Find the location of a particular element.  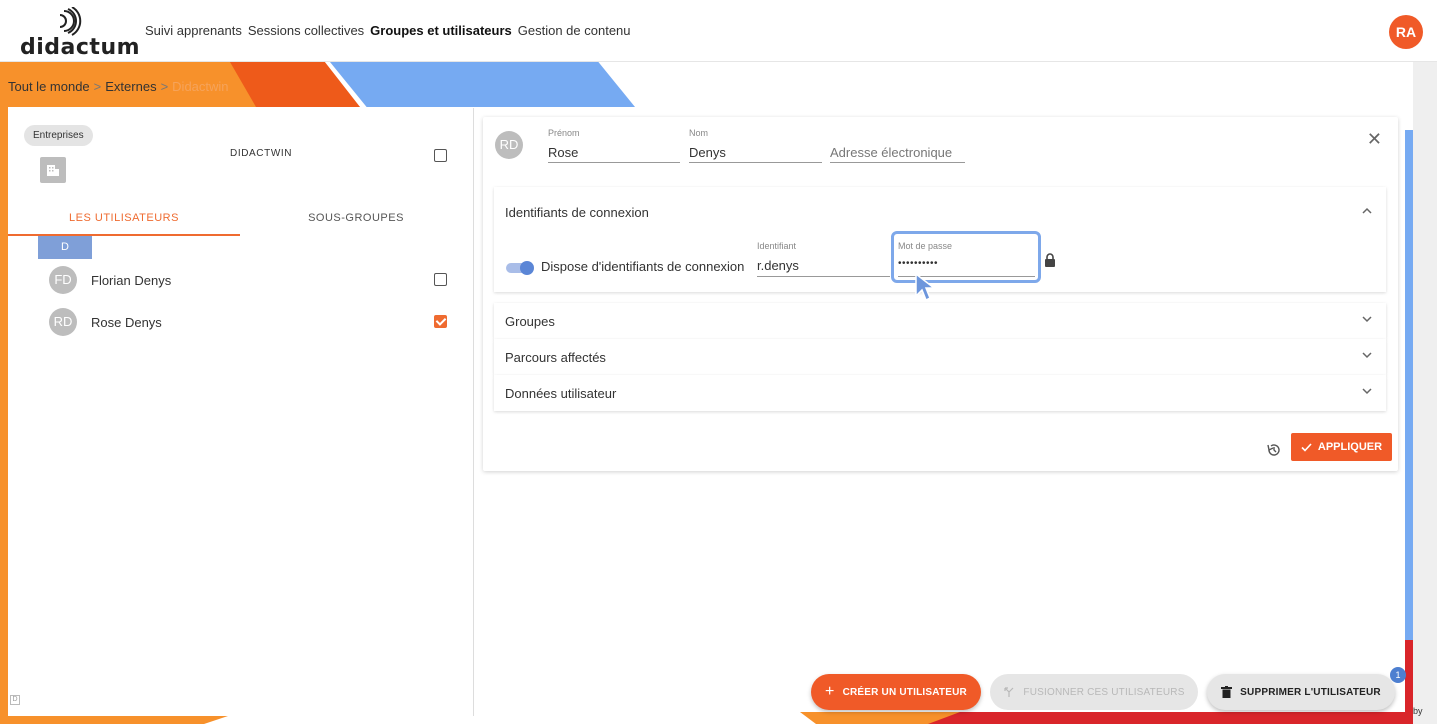

user-avatar: RD is located at coordinates (63, 322).